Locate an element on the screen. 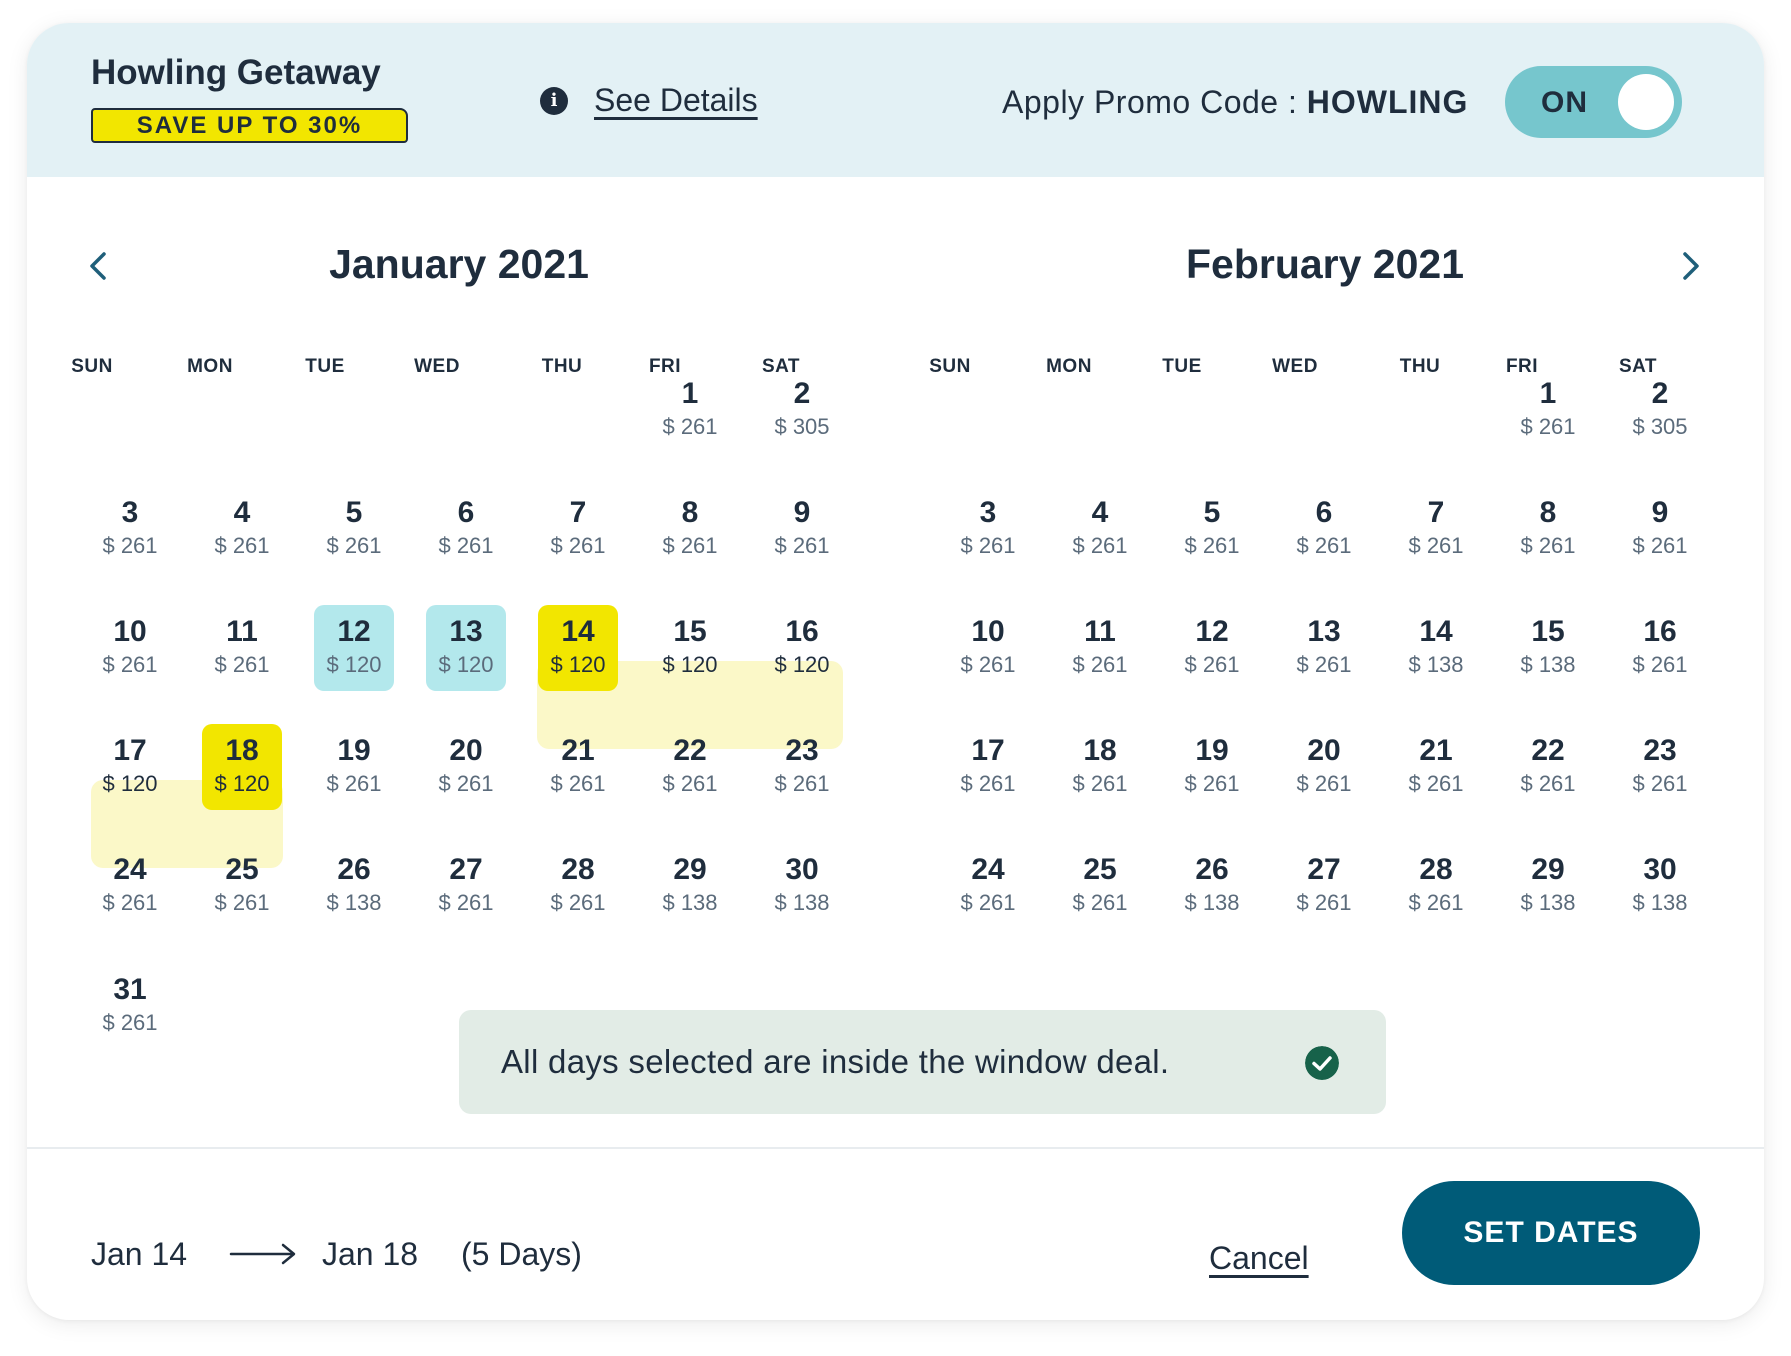  calendar-day: 31 $ 261 is located at coordinates (130, 1006).